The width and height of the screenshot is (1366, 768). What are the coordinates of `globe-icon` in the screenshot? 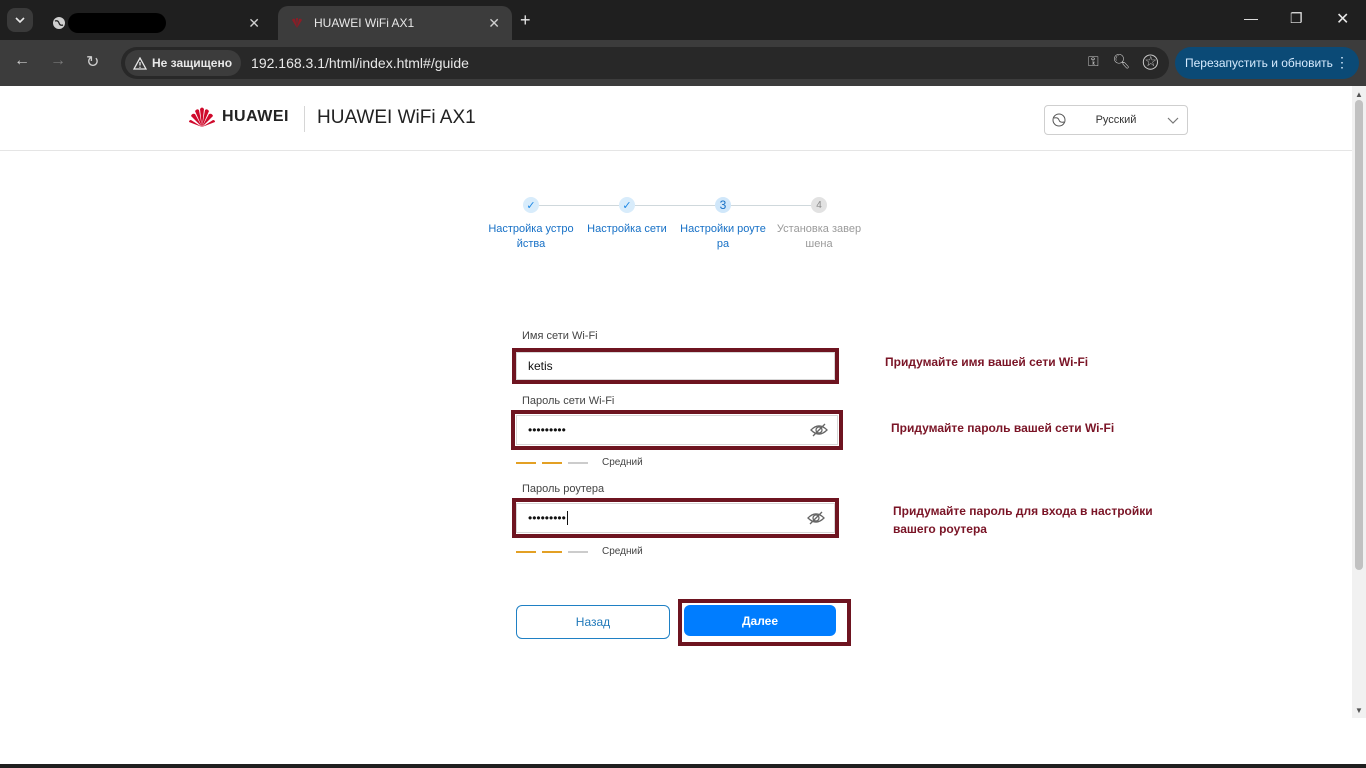 It's located at (59, 23).